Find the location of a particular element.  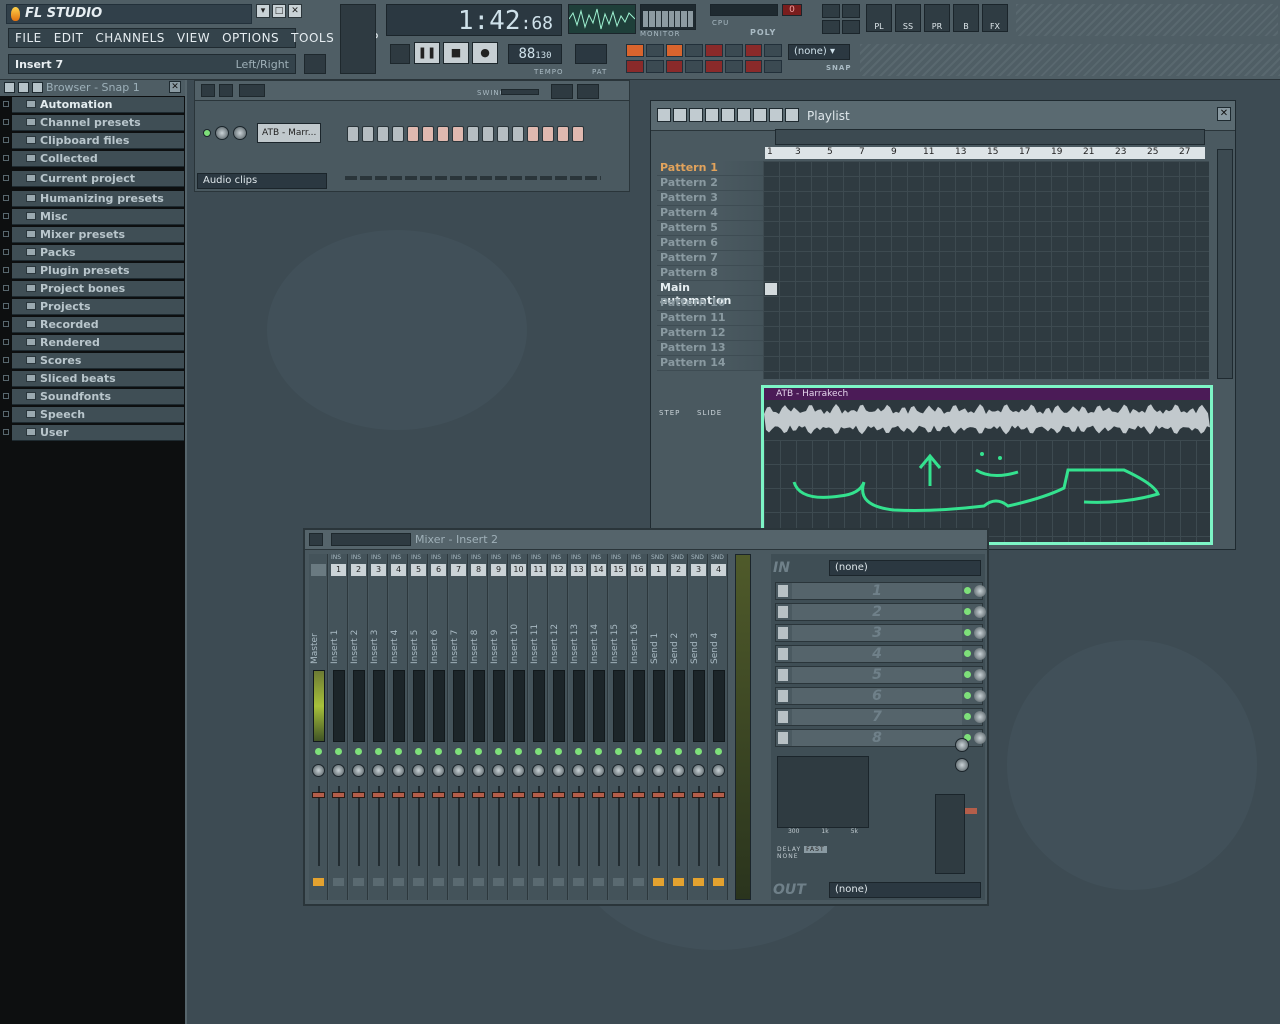

playlist-track-5: Pattern 5 is located at coordinates (710, 228).